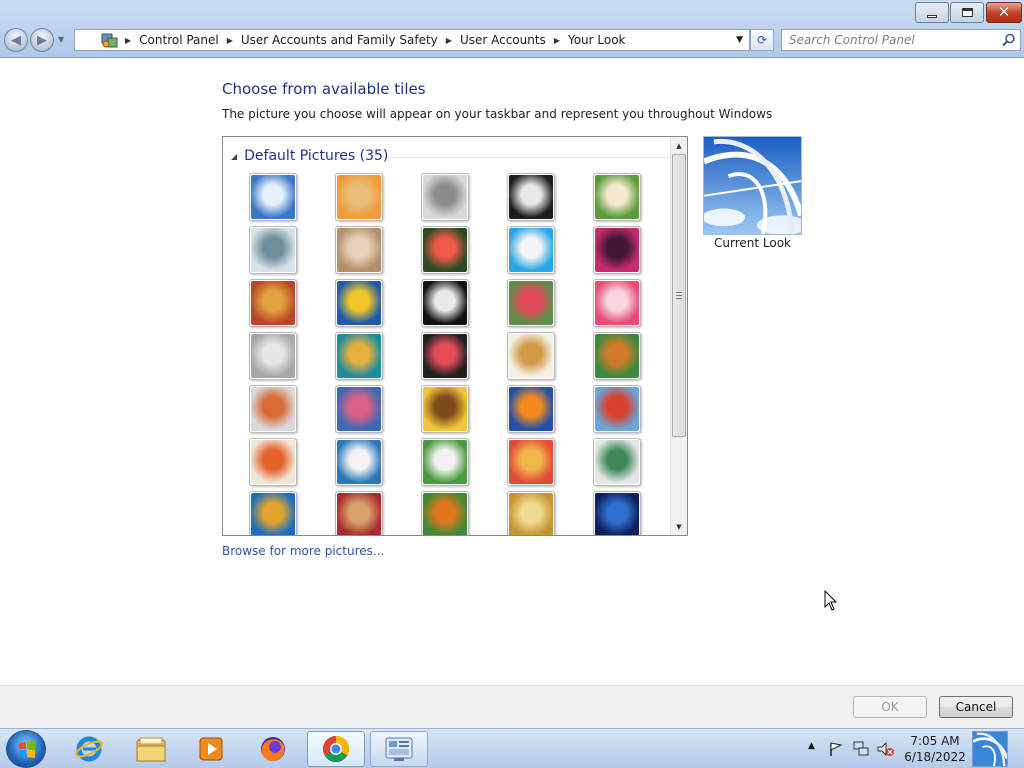 This screenshot has width=1024, height=768. Describe the element at coordinates (359, 250) in the screenshot. I see `tile-kitten` at that location.